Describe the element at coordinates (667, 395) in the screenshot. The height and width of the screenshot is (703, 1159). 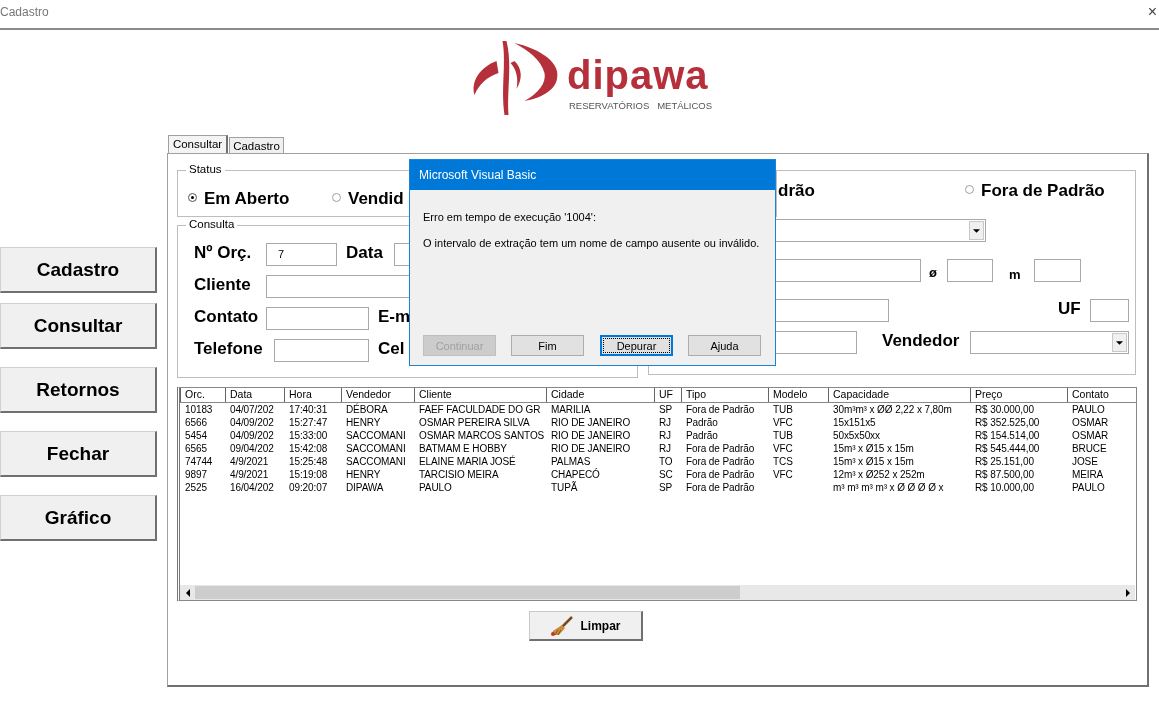
I see `column-header: UF` at that location.